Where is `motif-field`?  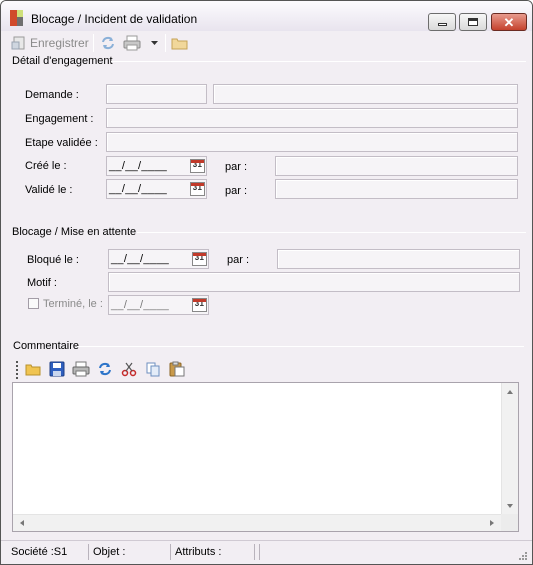 motif-field is located at coordinates (314, 282).